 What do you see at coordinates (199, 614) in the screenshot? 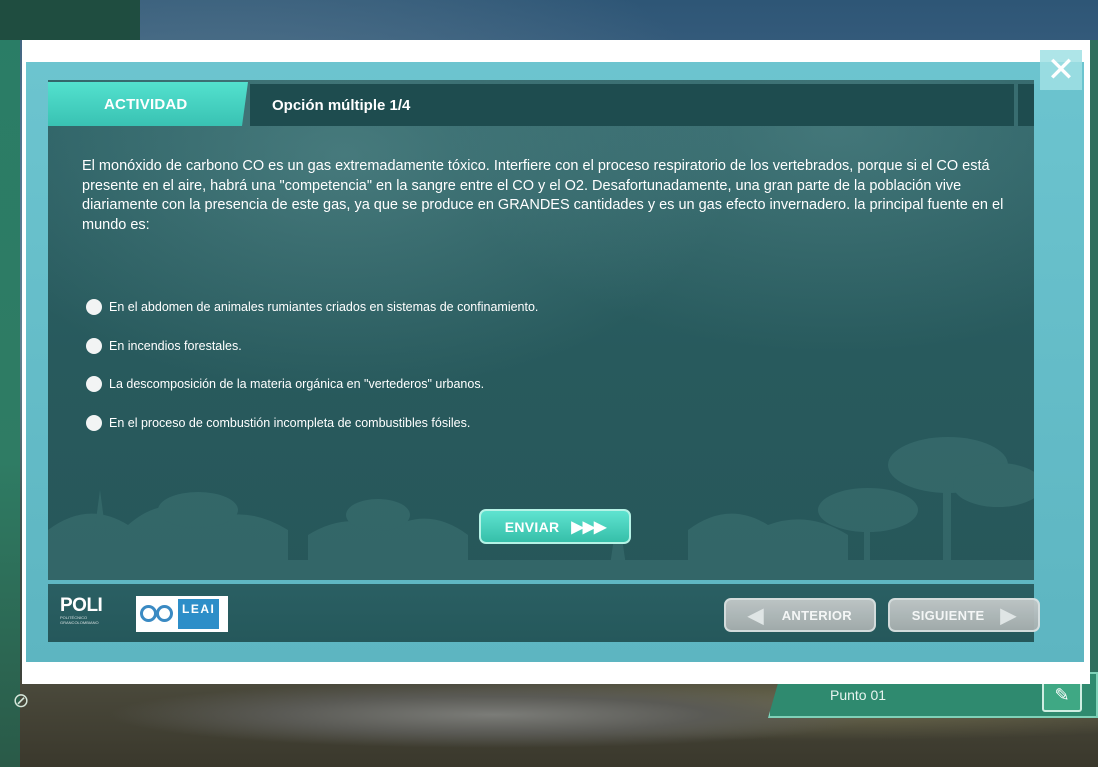
I see `leai-logo-text: LEAI` at bounding box center [199, 614].